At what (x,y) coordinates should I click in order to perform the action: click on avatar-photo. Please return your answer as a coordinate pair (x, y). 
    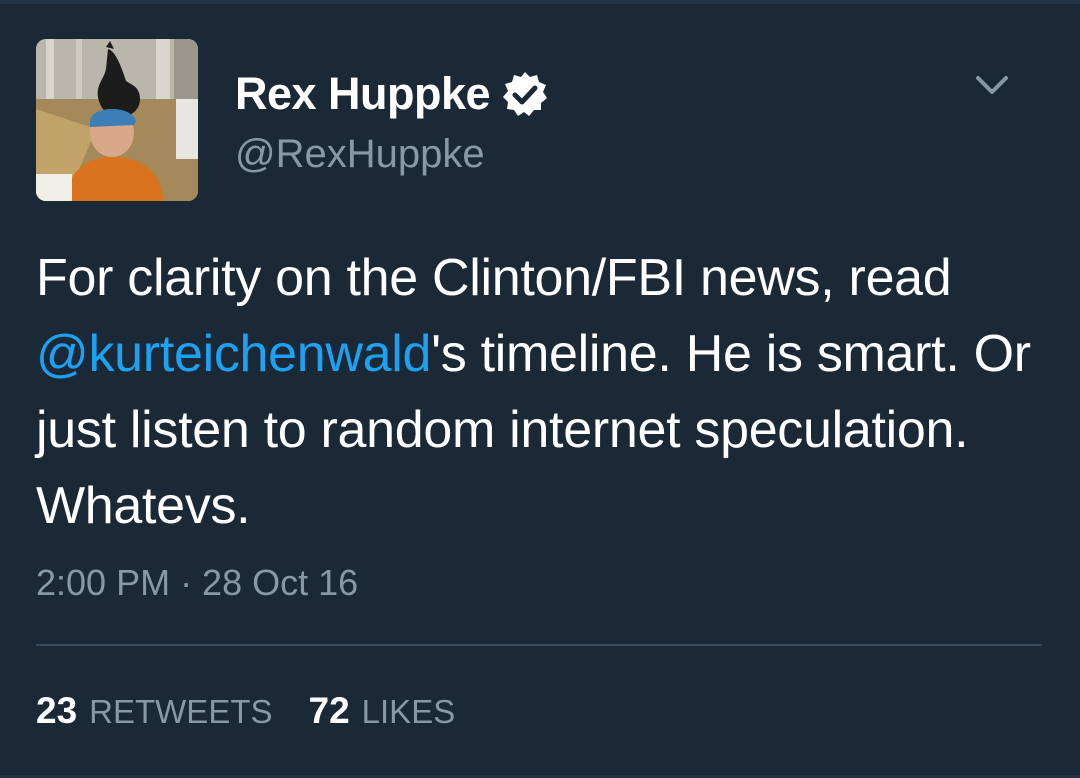
    Looking at the image, I should click on (117, 120).